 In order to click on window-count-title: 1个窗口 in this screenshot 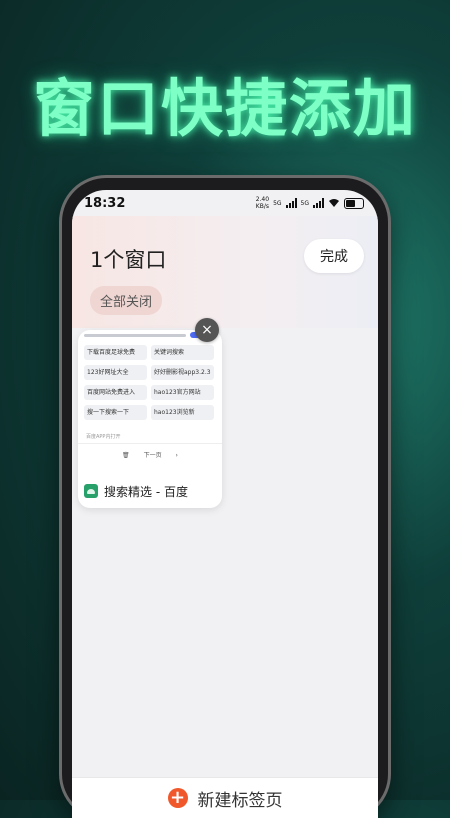, I will do `click(128, 260)`.